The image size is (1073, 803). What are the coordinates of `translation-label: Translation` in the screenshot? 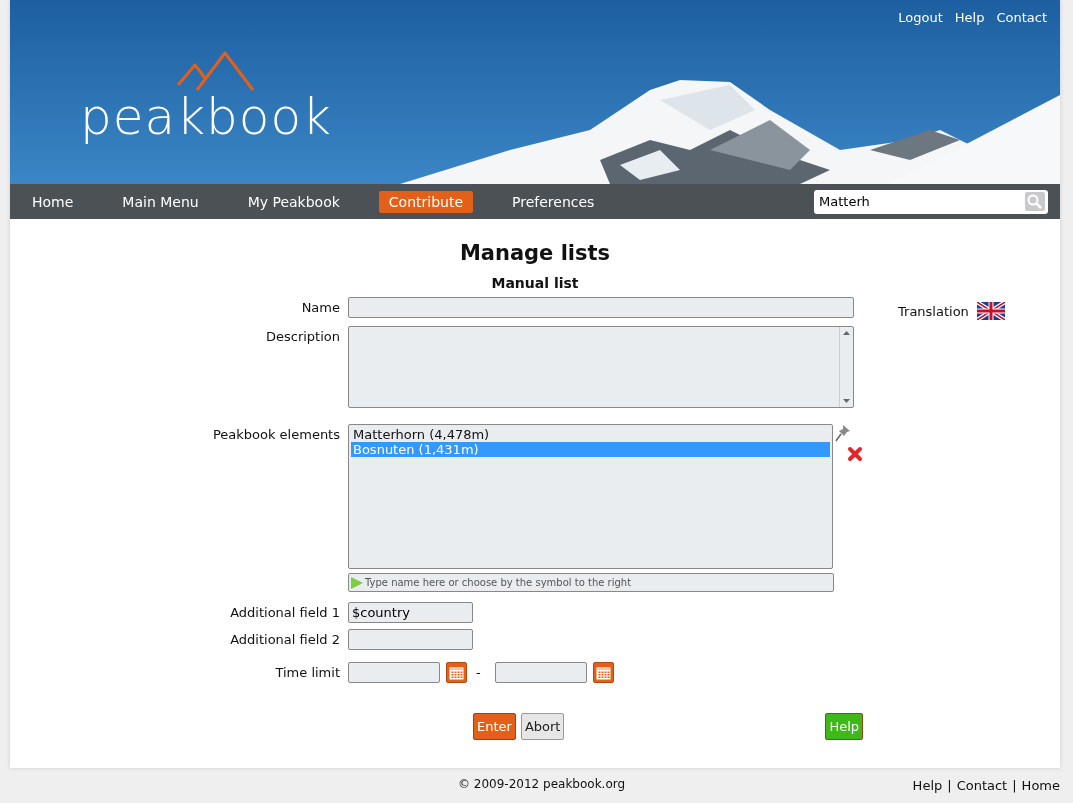 It's located at (933, 311).